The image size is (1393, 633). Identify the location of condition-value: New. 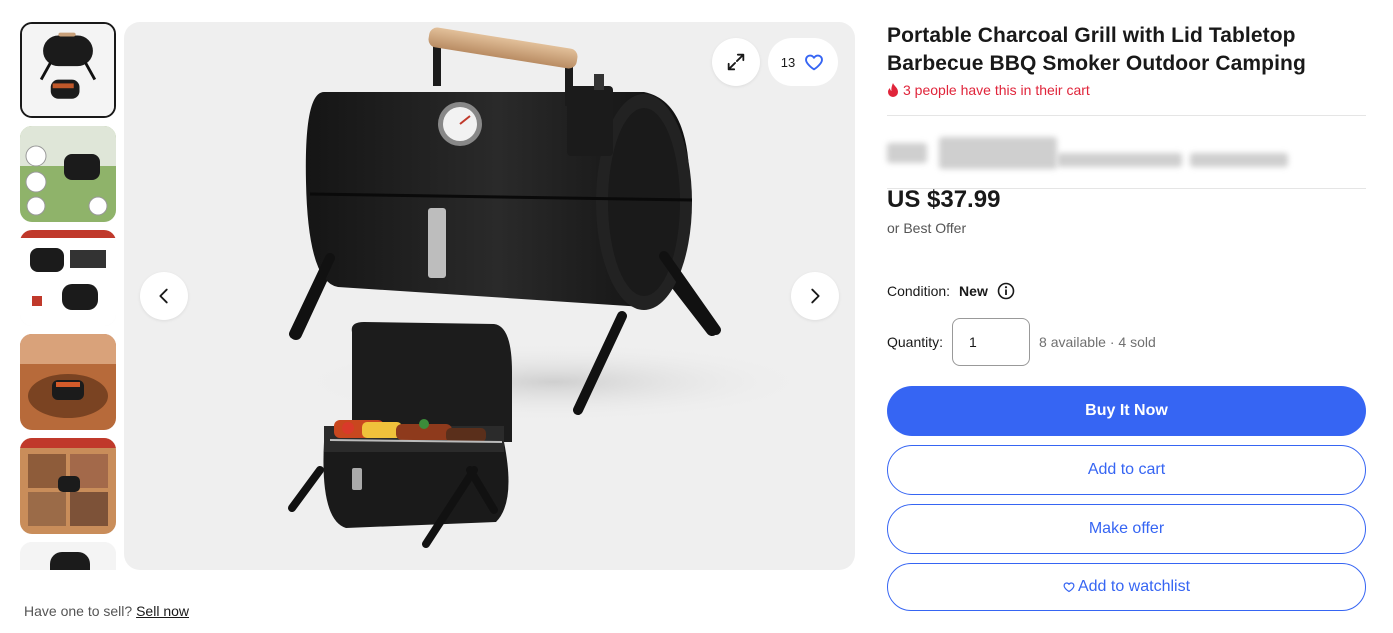
(973, 291).